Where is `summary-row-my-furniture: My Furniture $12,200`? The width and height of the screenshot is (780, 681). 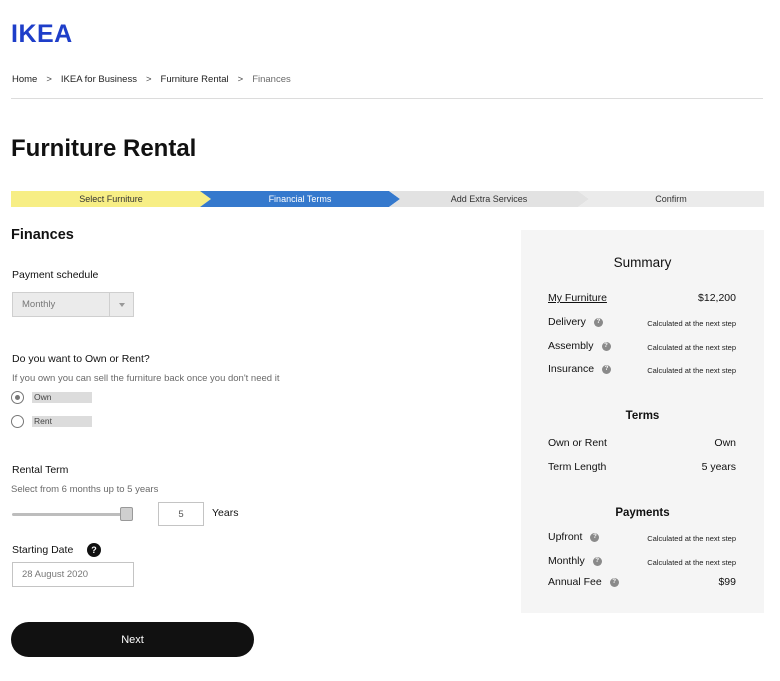
summary-row-my-furniture: My Furniture $12,200 is located at coordinates (642, 299).